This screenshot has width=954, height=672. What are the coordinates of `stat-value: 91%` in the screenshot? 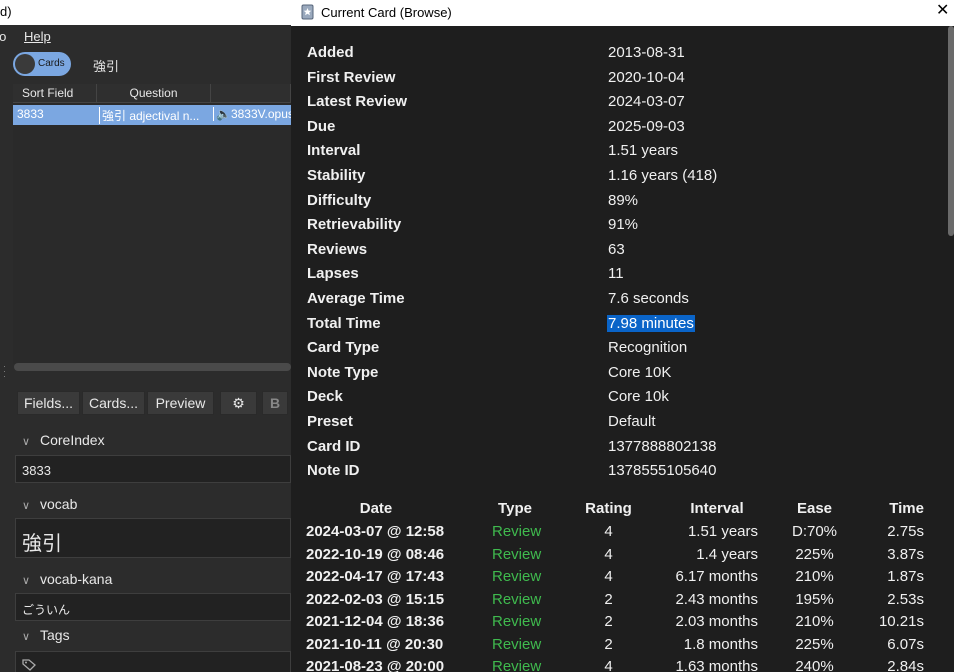 It's located at (623, 224).